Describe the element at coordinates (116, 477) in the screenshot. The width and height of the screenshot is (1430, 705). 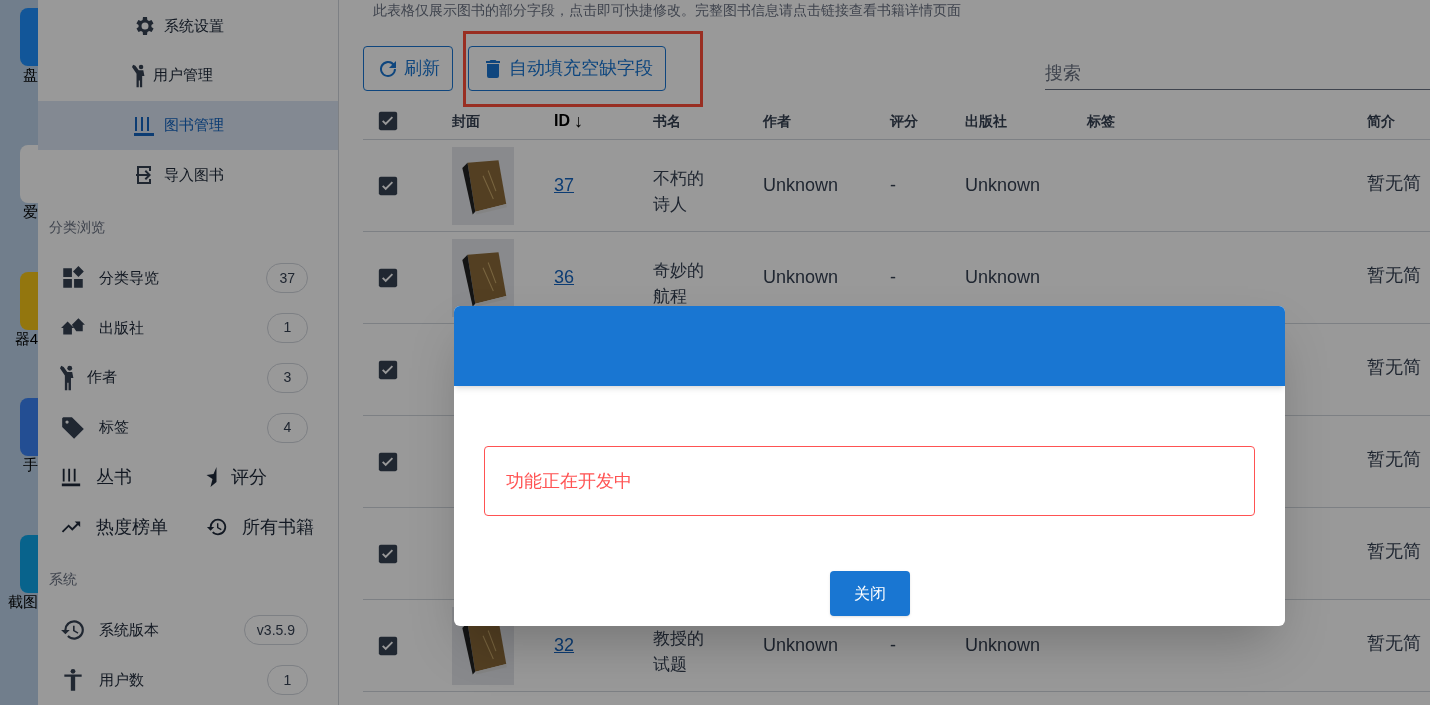
I see `quick-link: 丛书` at that location.